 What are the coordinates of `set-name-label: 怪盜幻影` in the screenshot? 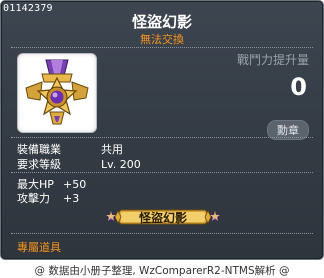 It's located at (162, 218).